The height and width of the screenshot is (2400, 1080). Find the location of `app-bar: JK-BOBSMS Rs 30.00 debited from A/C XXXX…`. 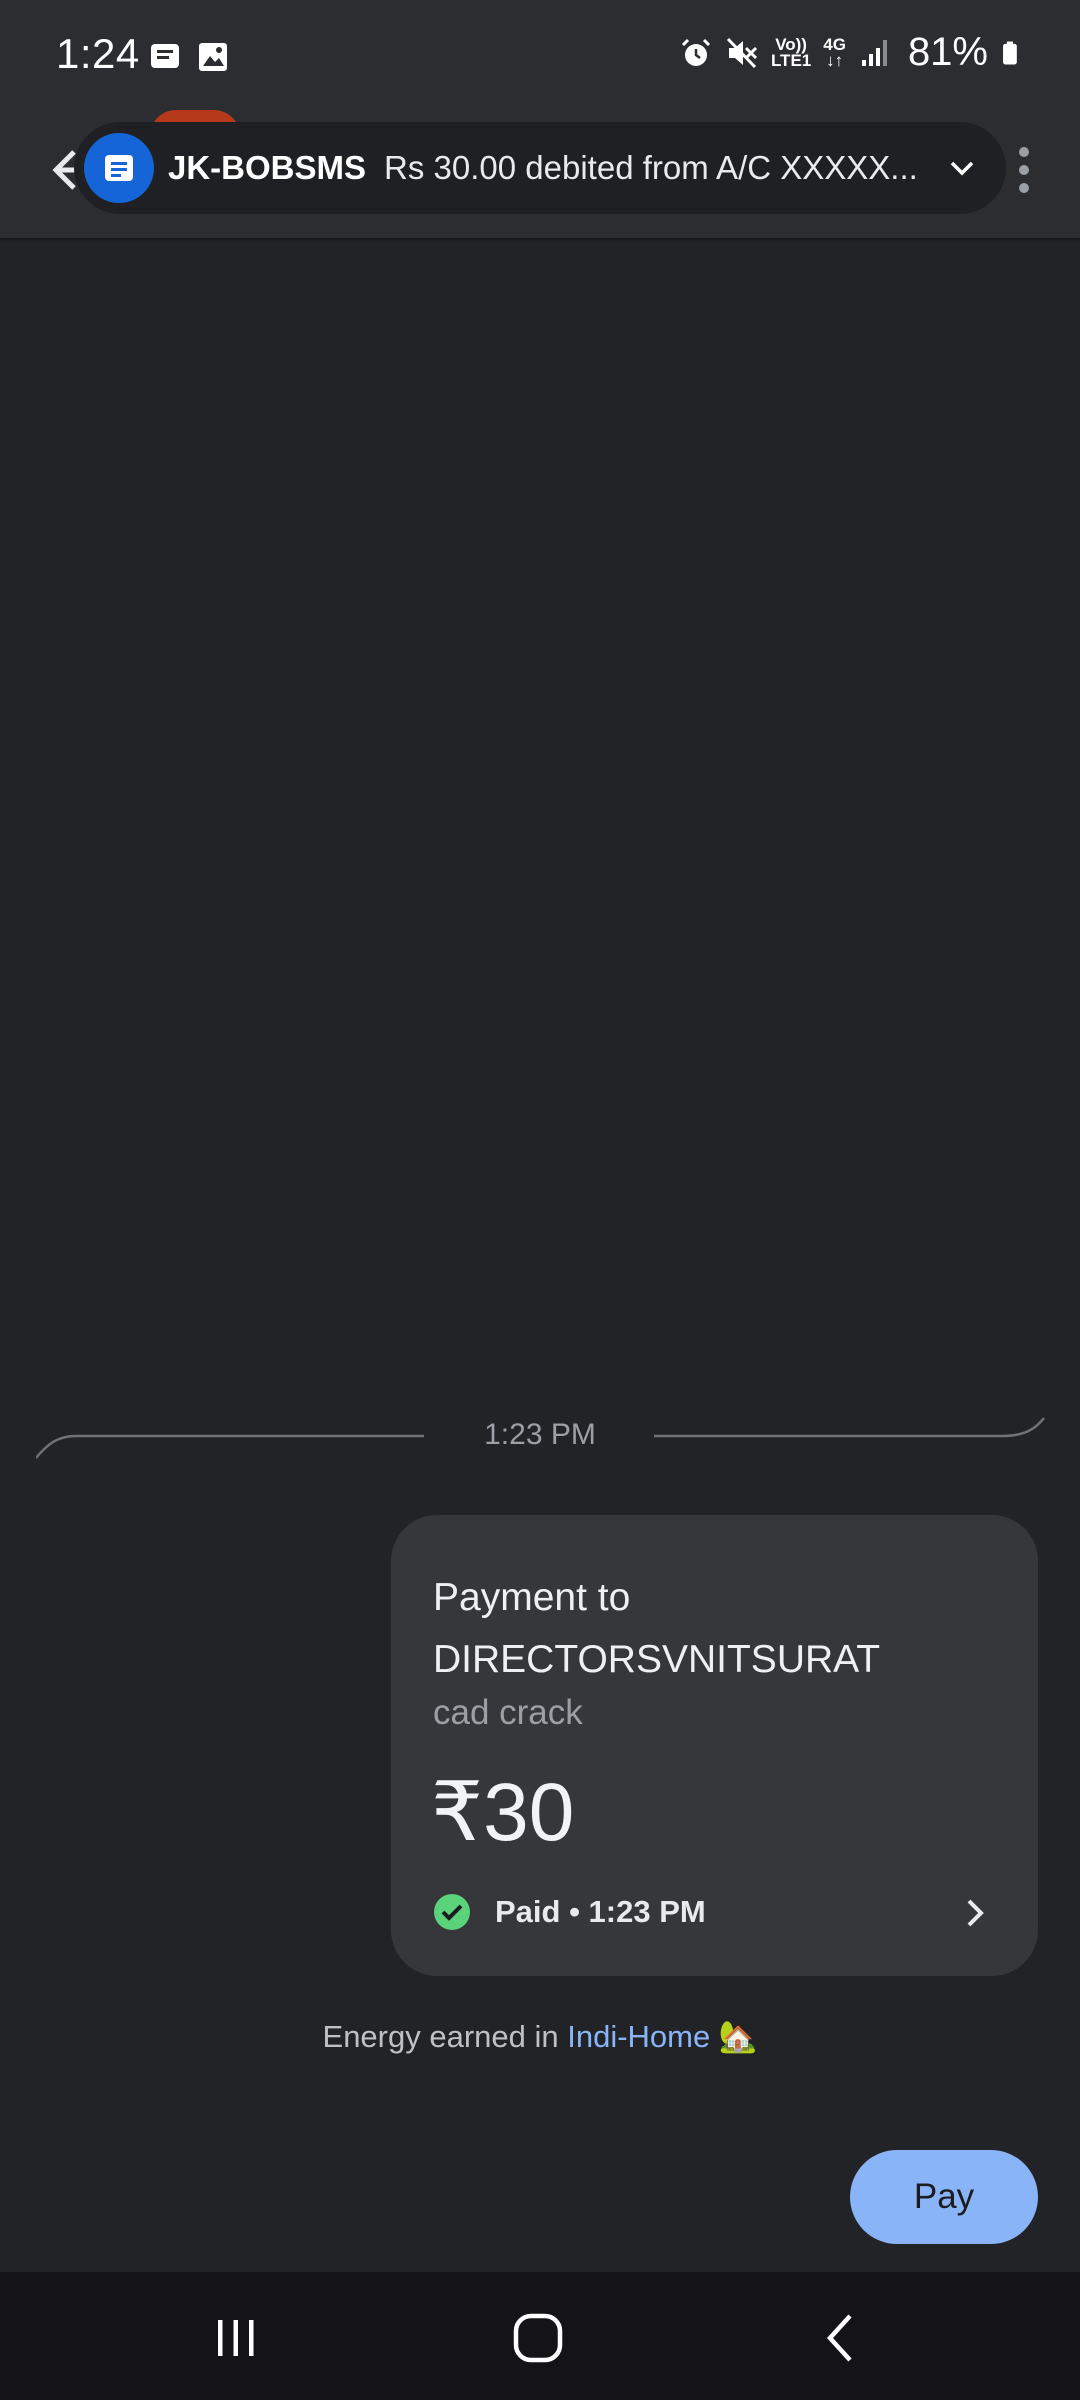

app-bar: JK-BOBSMS Rs 30.00 debited from A/C XXXX… is located at coordinates (540, 174).